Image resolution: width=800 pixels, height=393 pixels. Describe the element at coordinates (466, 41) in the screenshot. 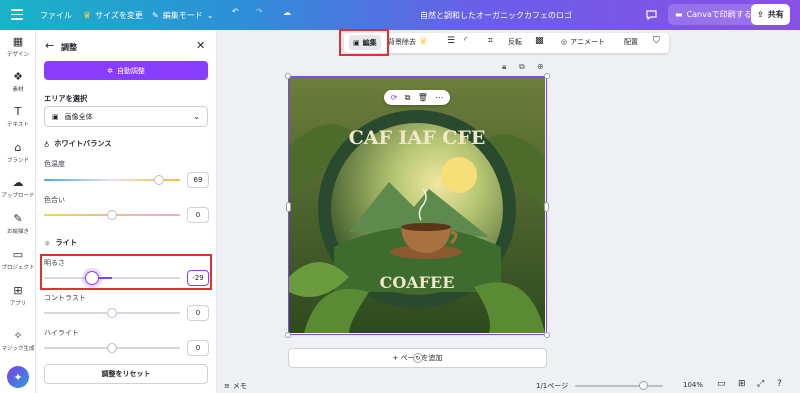

I see `corner-radius-icon: ◜` at that location.